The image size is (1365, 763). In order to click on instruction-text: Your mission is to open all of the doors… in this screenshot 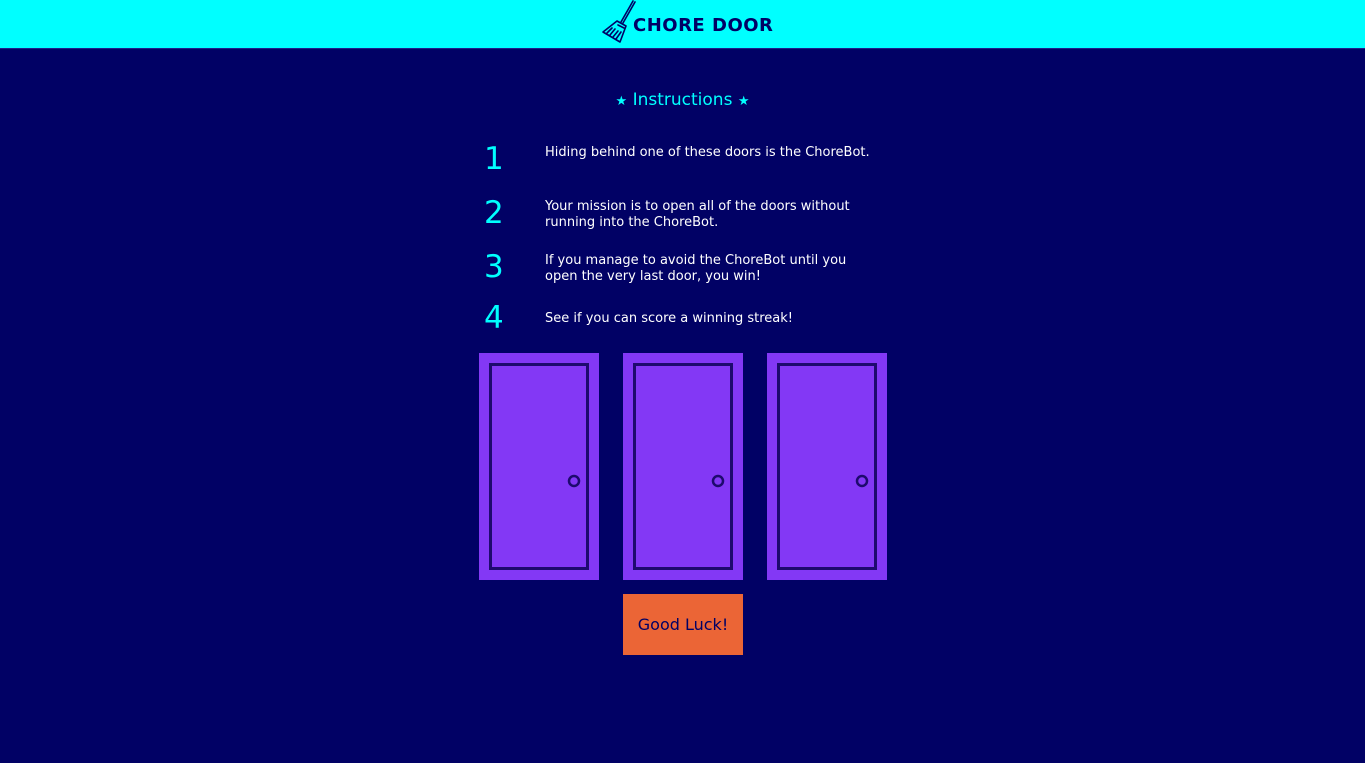, I will do `click(697, 214)`.